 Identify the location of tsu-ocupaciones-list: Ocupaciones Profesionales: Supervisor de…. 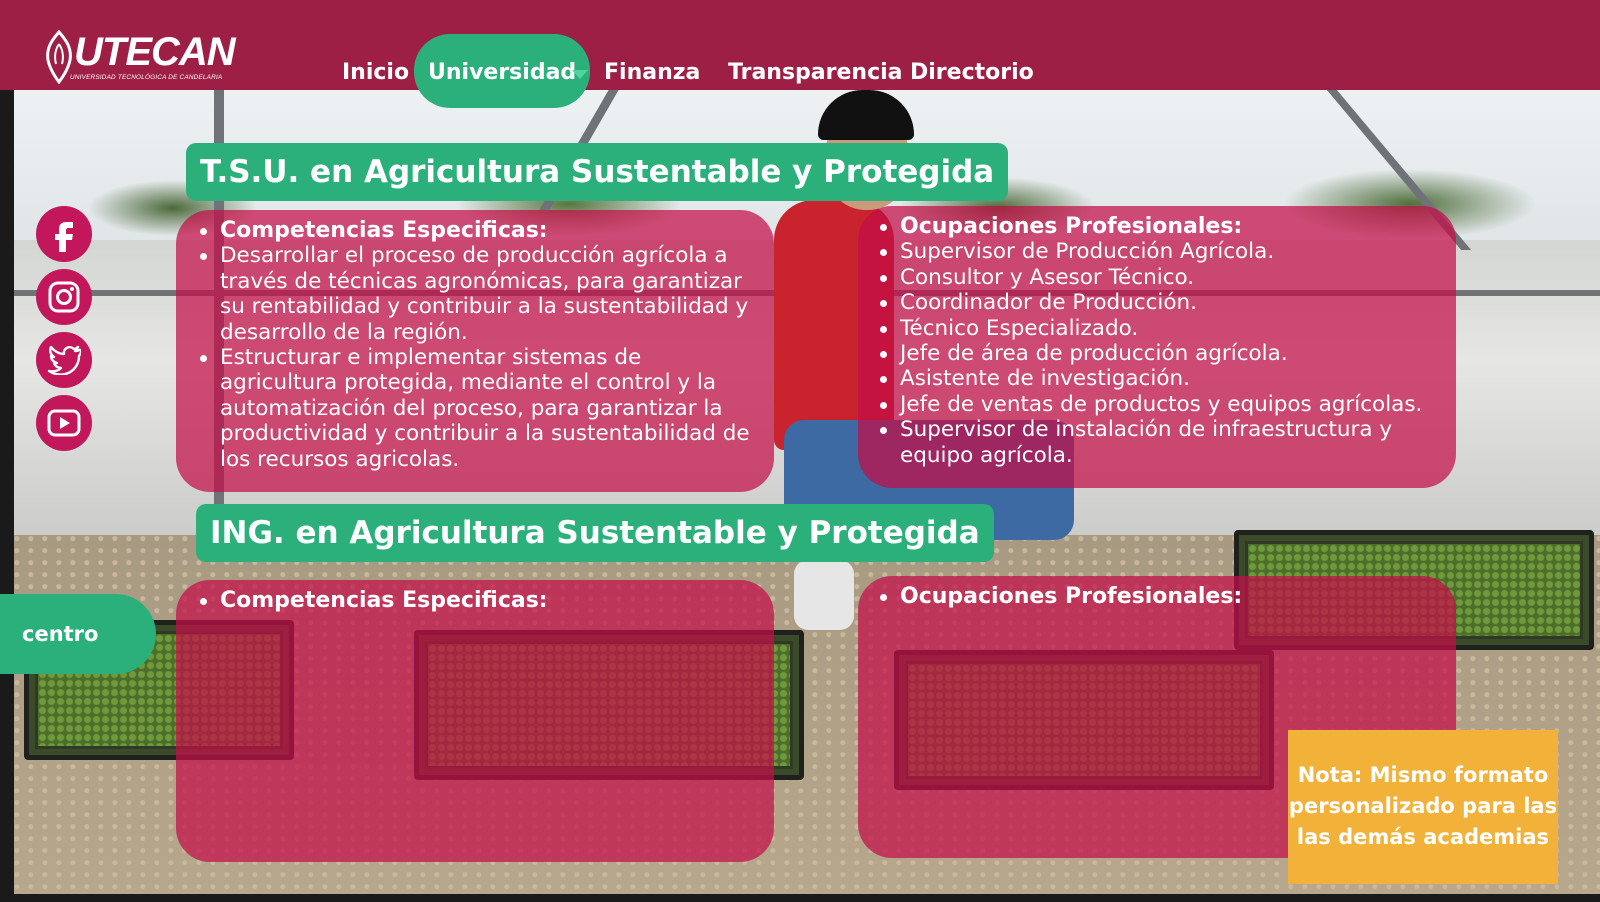
(1155, 341).